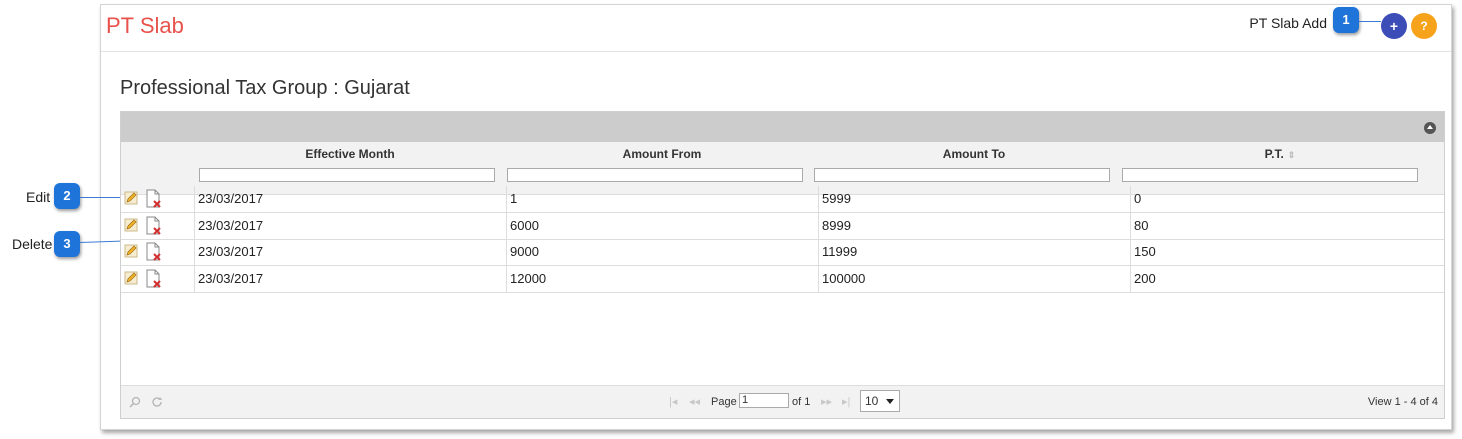 This screenshot has width=1462, height=439. Describe the element at coordinates (1287, 225) in the screenshot. I see `table-cell: 80` at that location.